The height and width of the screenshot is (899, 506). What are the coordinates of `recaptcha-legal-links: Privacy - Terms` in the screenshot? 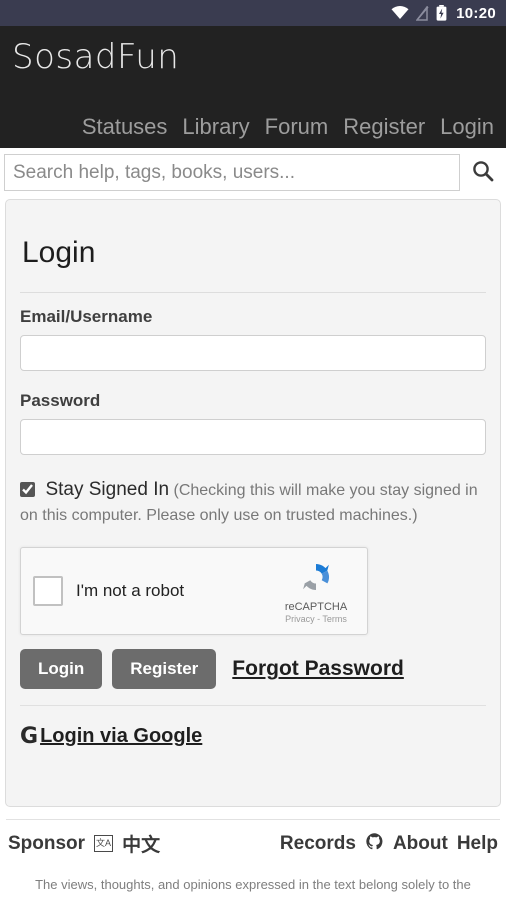 It's located at (316, 619).